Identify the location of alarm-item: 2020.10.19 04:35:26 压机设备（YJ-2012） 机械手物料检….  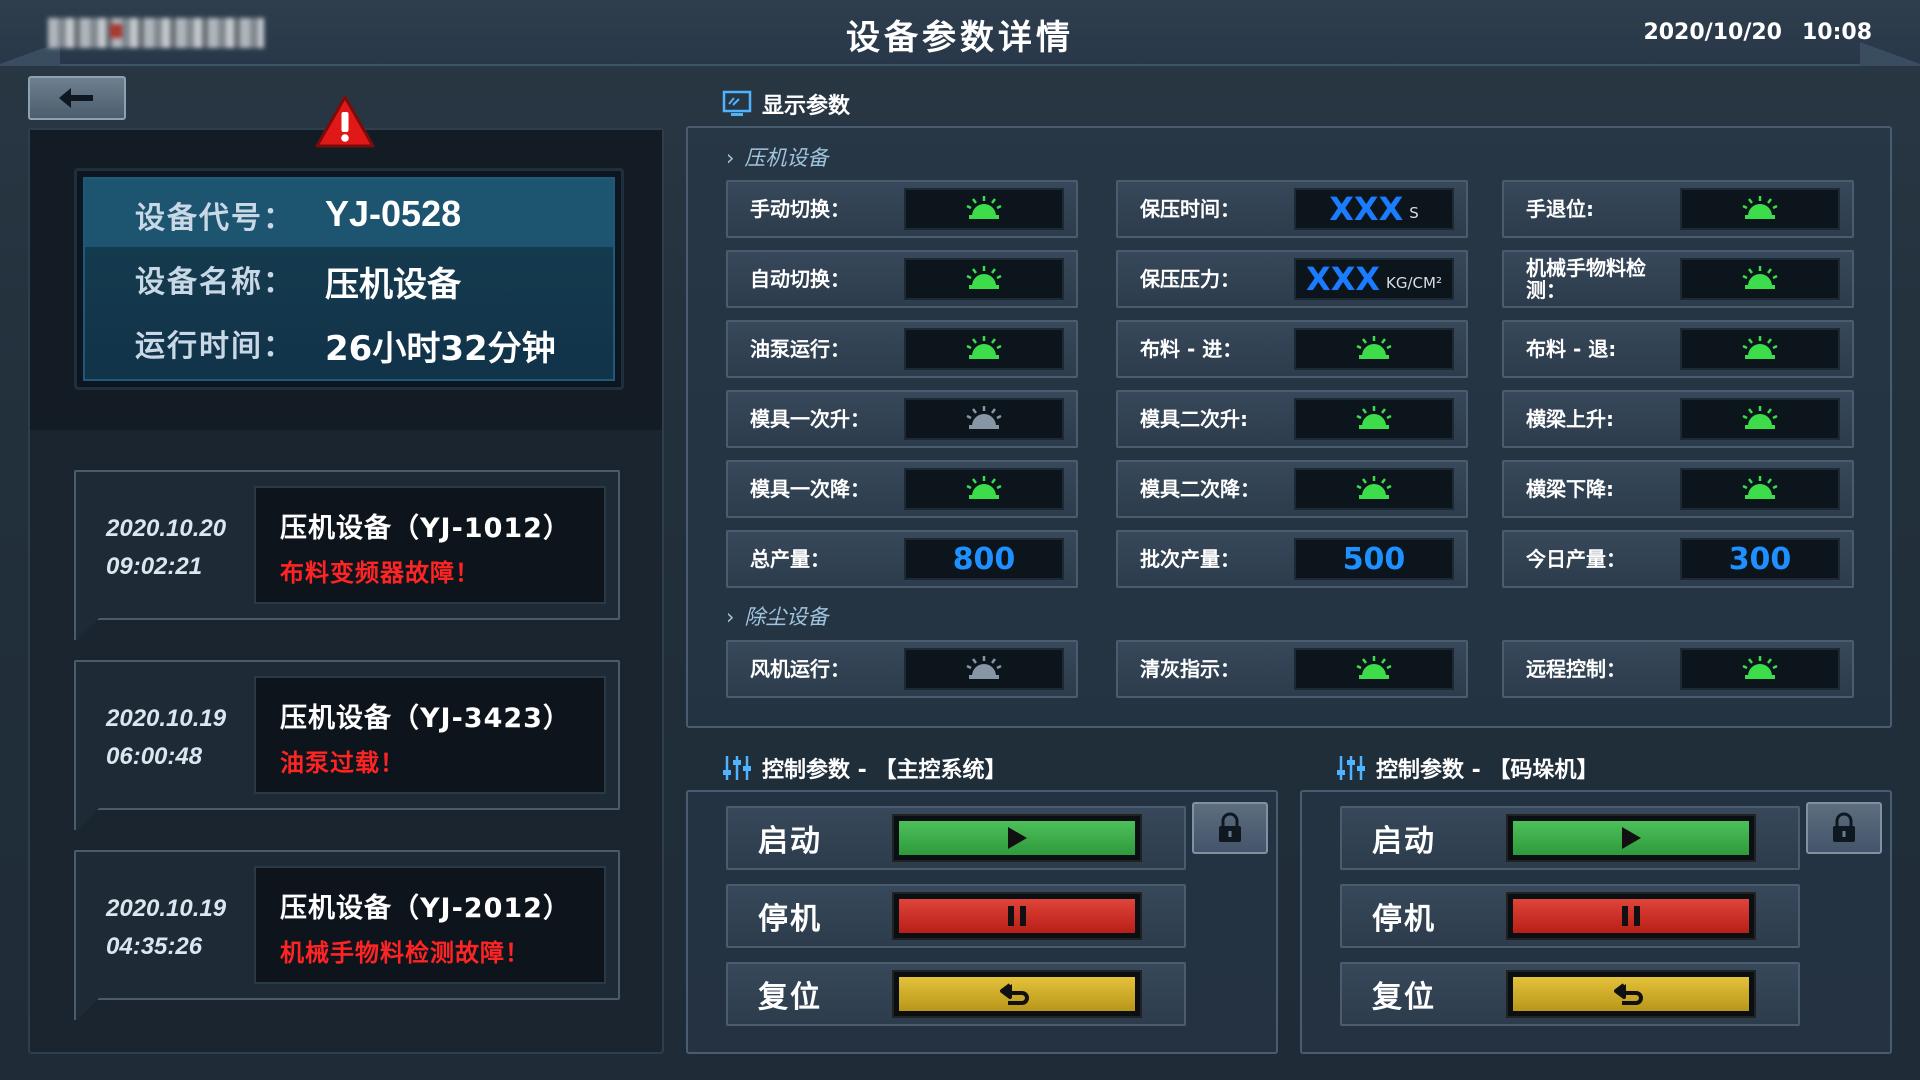
(347, 935).